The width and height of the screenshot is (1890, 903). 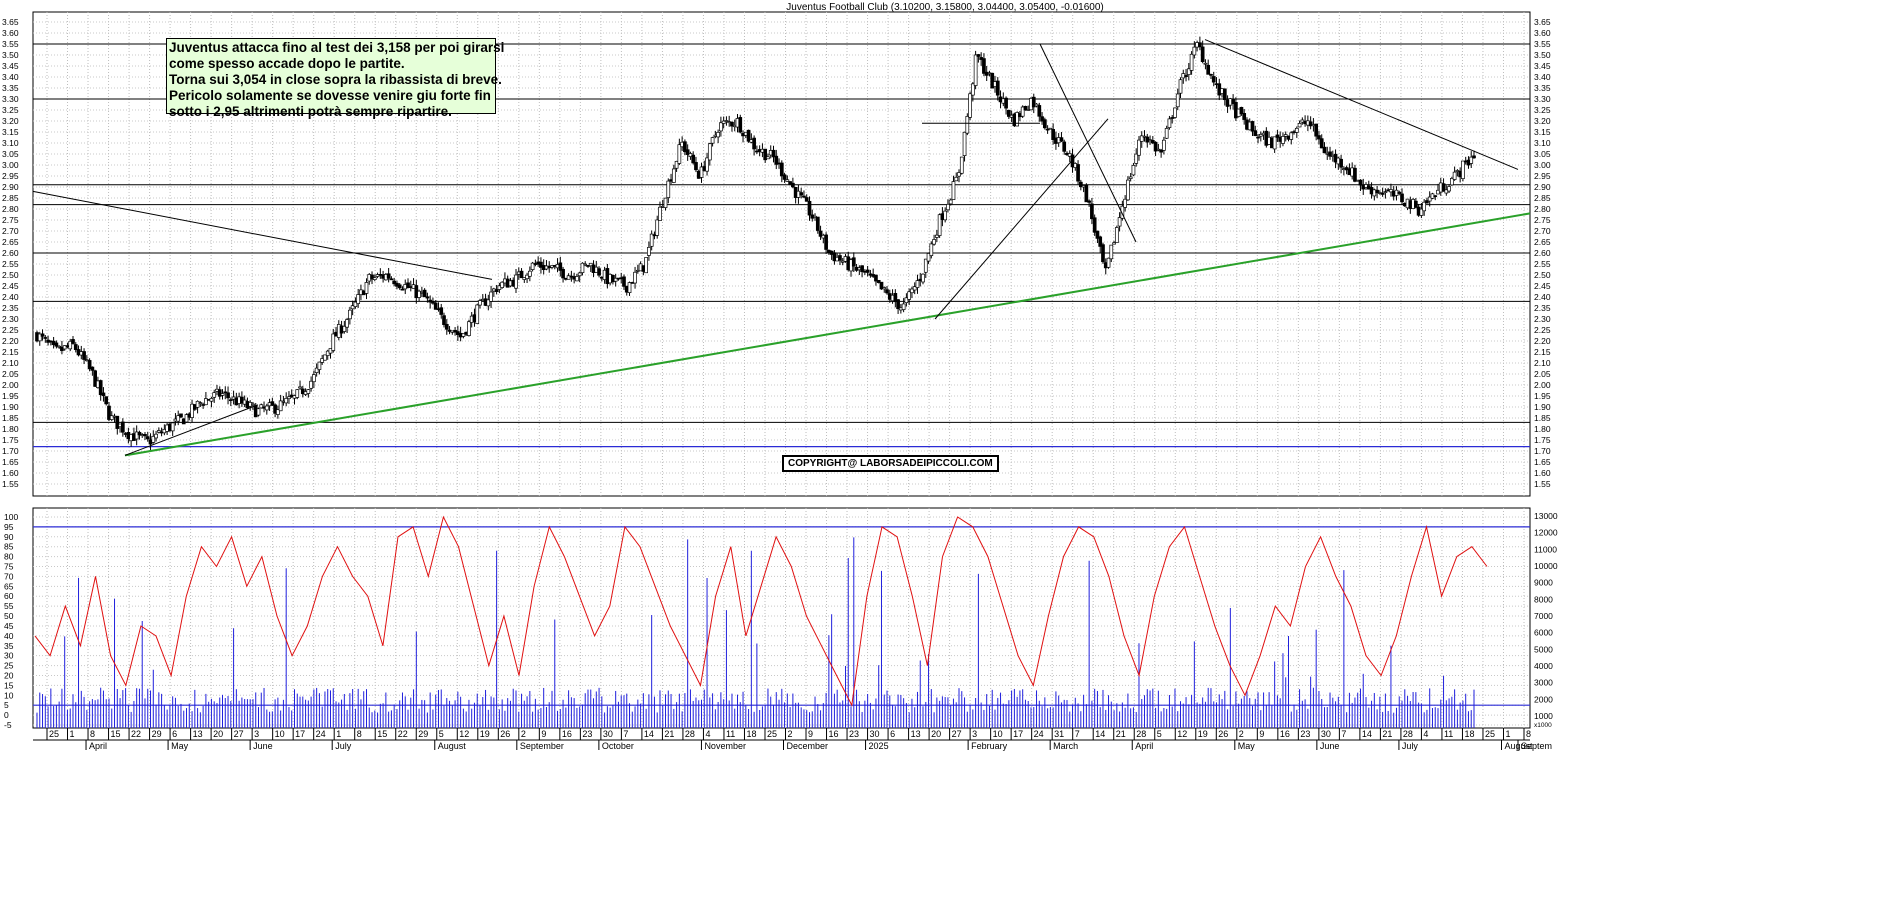 I want to click on date-month-label: Septem, so click(x=1536, y=746).